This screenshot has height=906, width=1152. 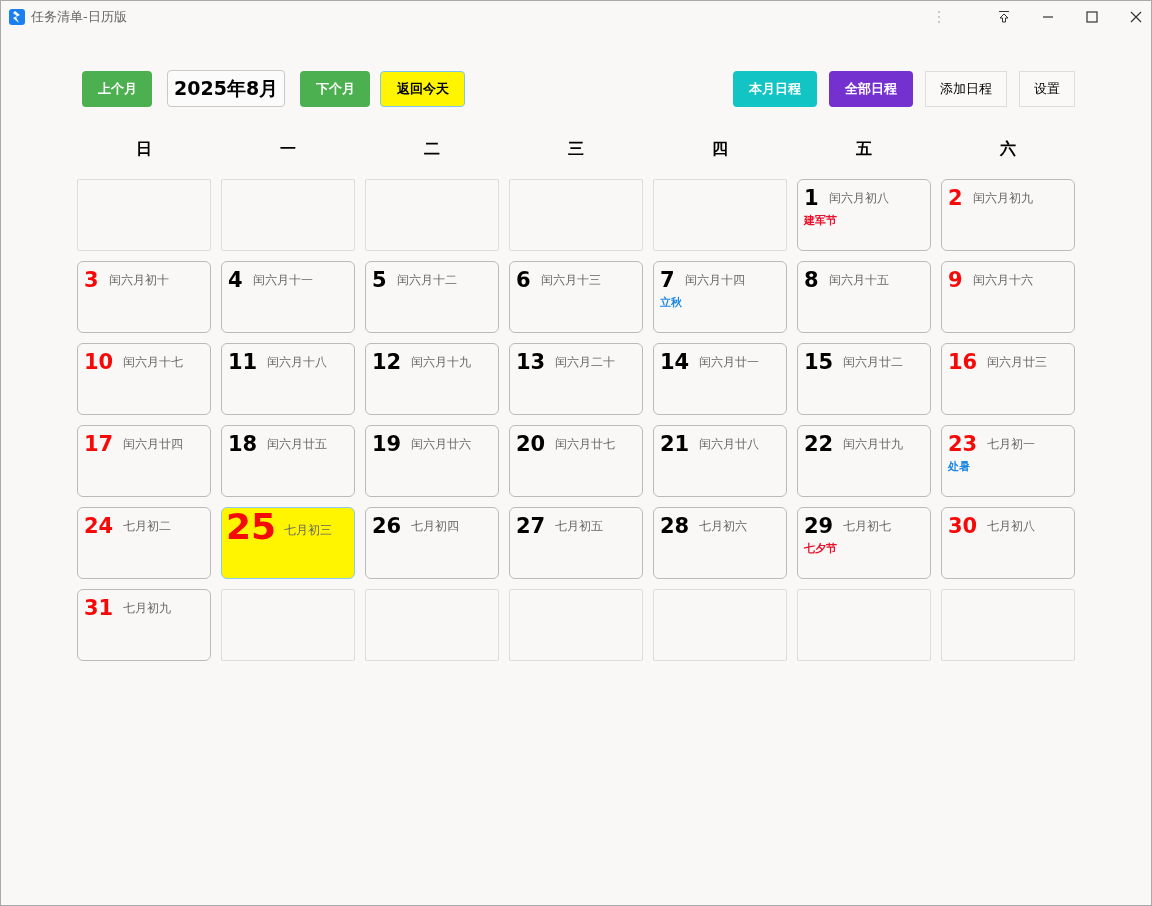 What do you see at coordinates (144, 379) in the screenshot?
I see `day-cell: 10 闰六月十七` at bounding box center [144, 379].